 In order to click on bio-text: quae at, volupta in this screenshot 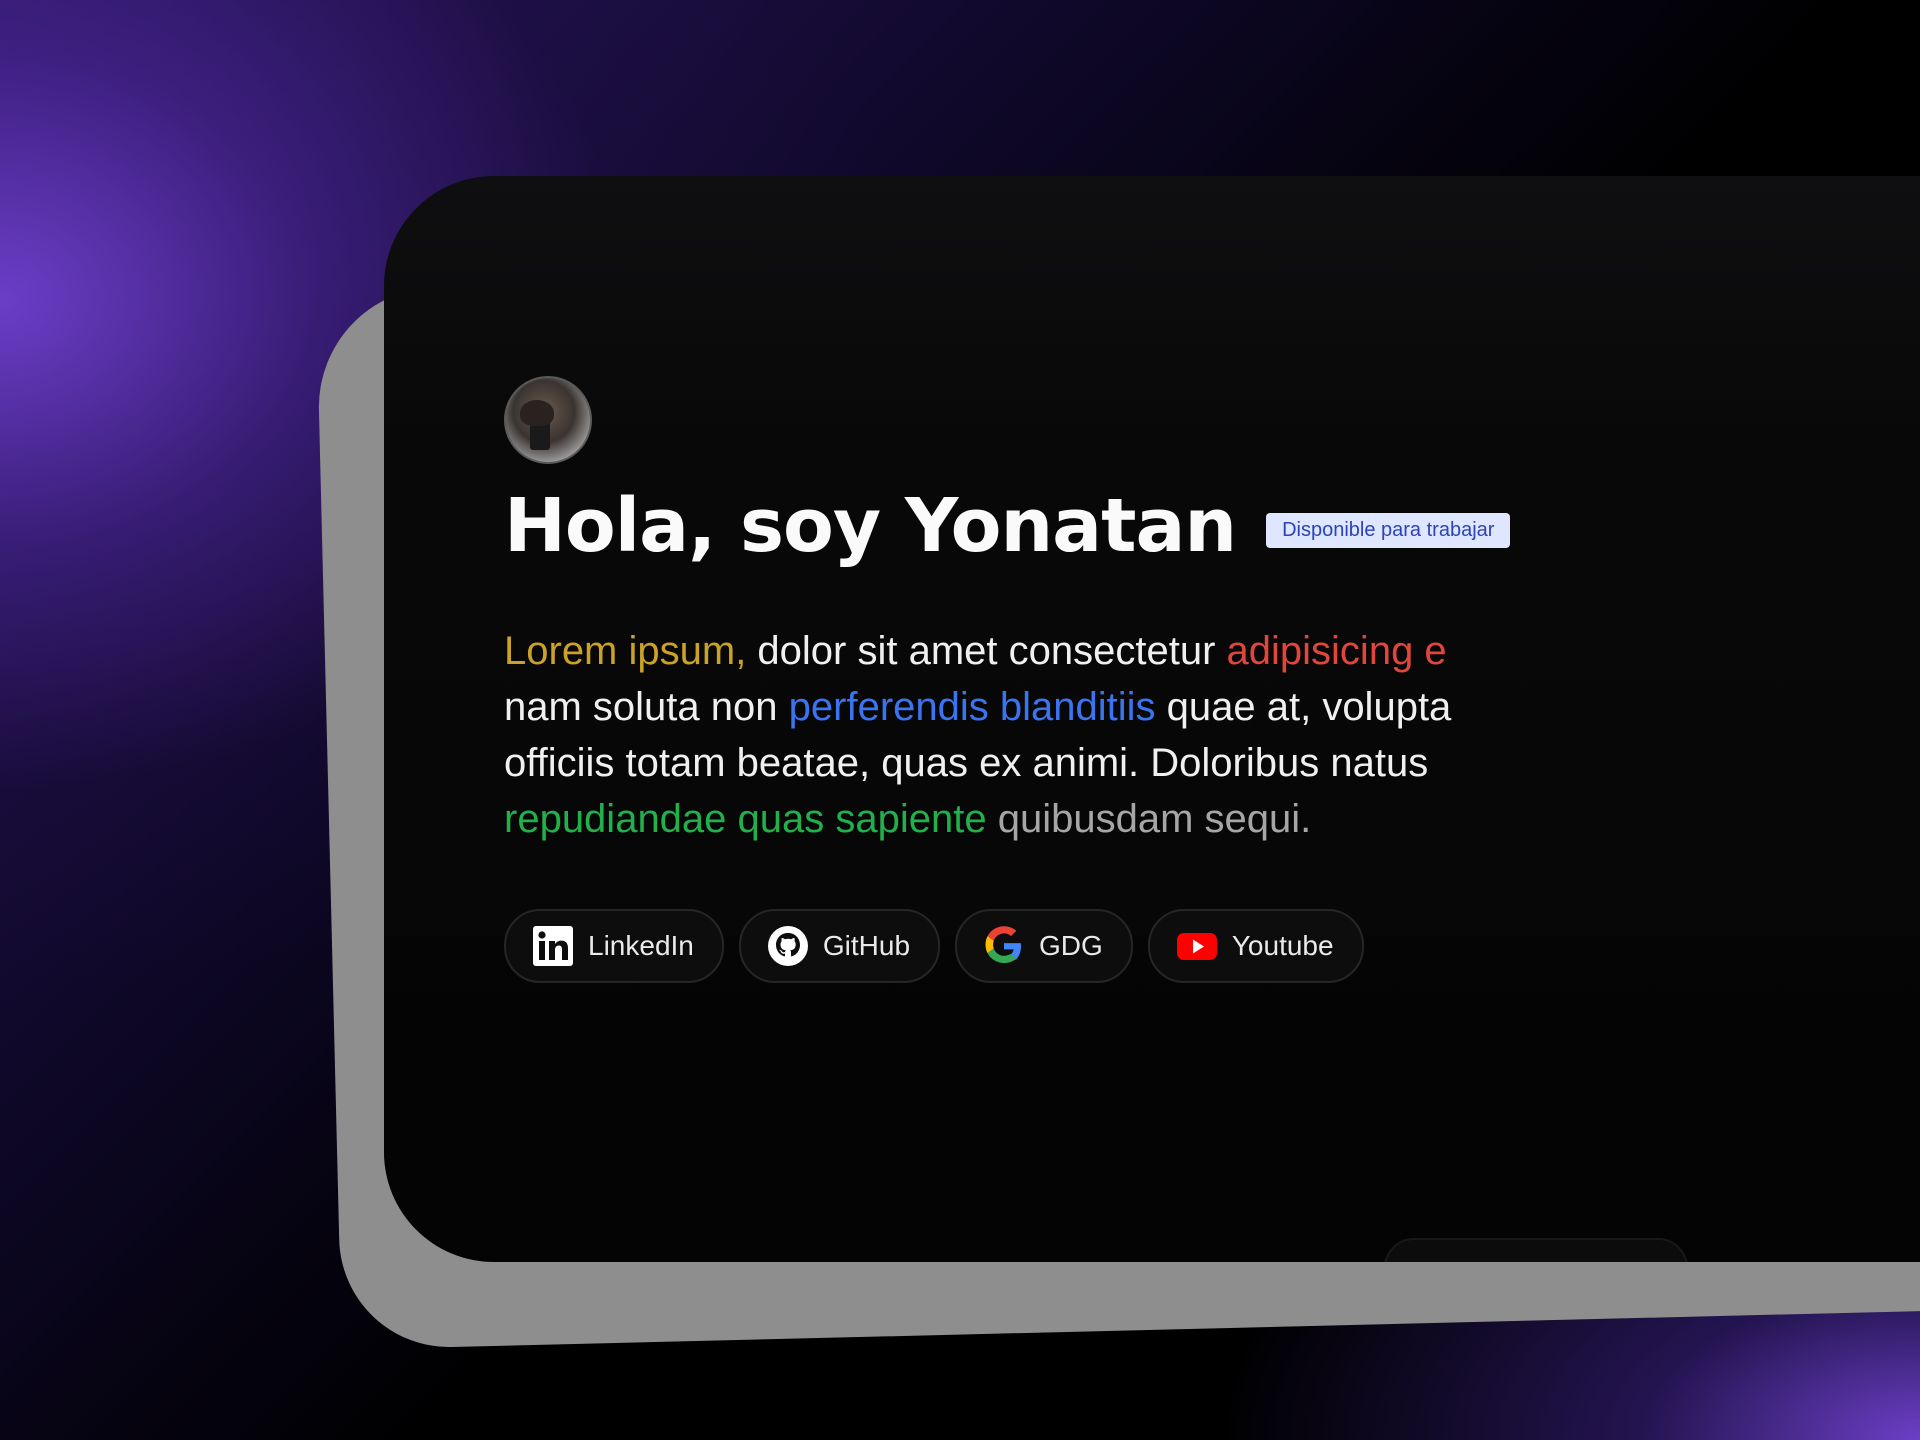, I will do `click(1303, 707)`.